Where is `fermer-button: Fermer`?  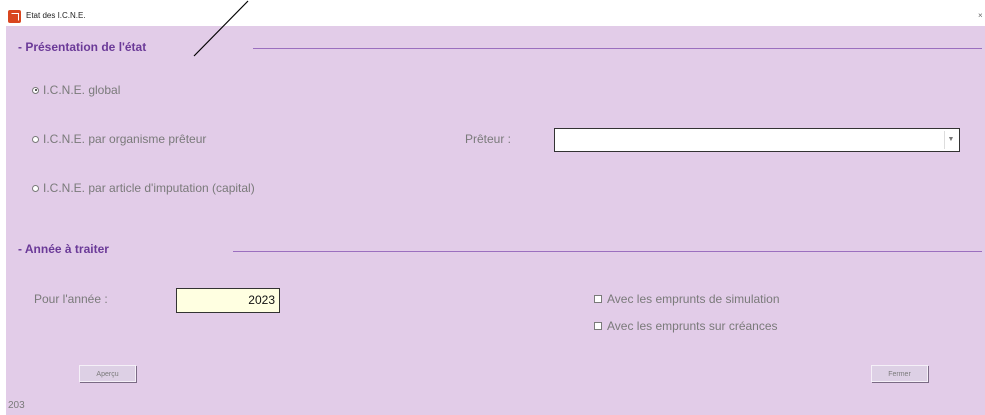
fermer-button: Fermer is located at coordinates (899, 373).